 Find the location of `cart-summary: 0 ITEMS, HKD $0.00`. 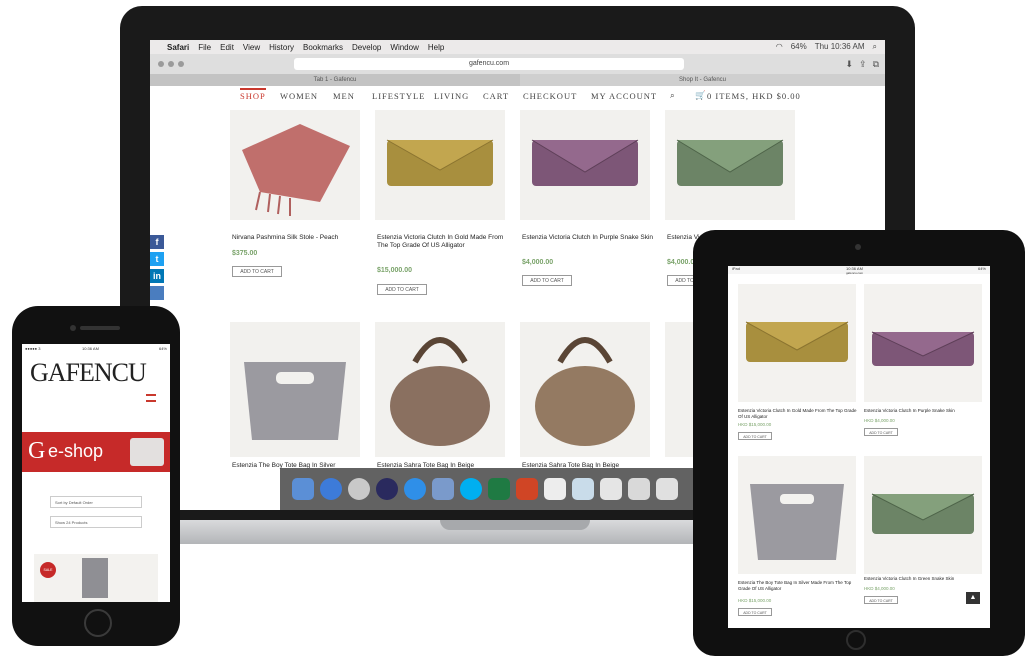

cart-summary: 0 ITEMS, HKD $0.00 is located at coordinates (754, 96).